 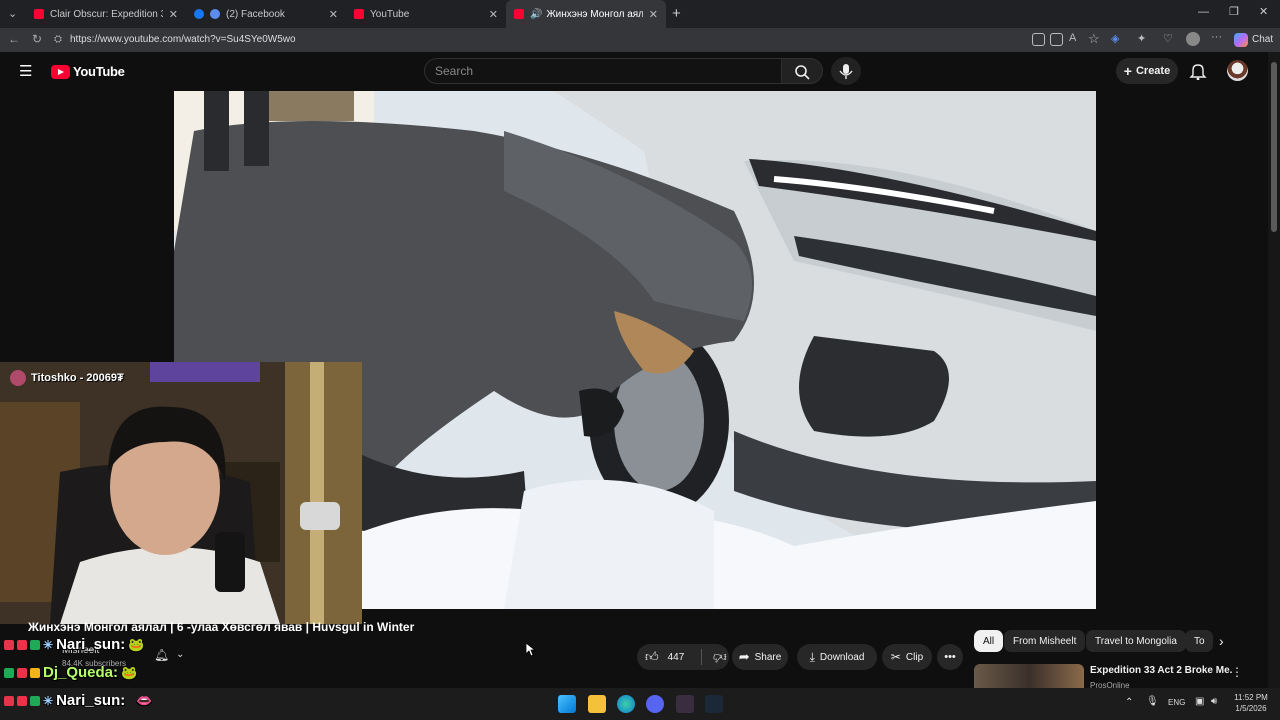 What do you see at coordinates (1263, 11) in the screenshot?
I see `close-window-icon: ✕` at bounding box center [1263, 11].